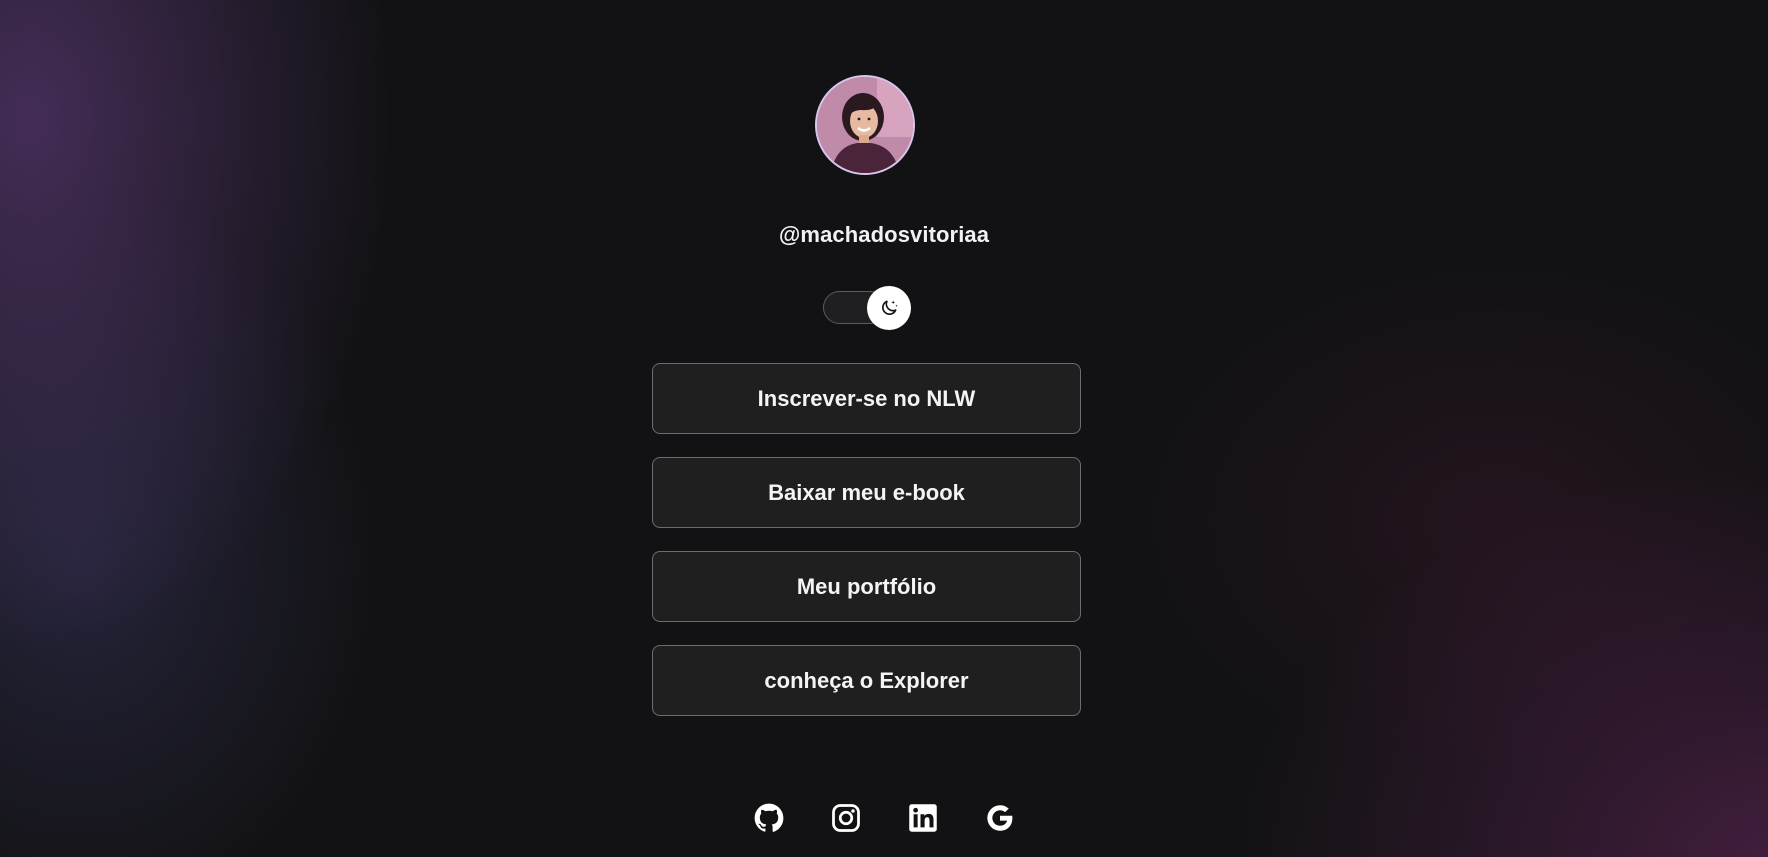  What do you see at coordinates (866, 680) in the screenshot?
I see `link-explorer-button: conheça o Explorer` at bounding box center [866, 680].